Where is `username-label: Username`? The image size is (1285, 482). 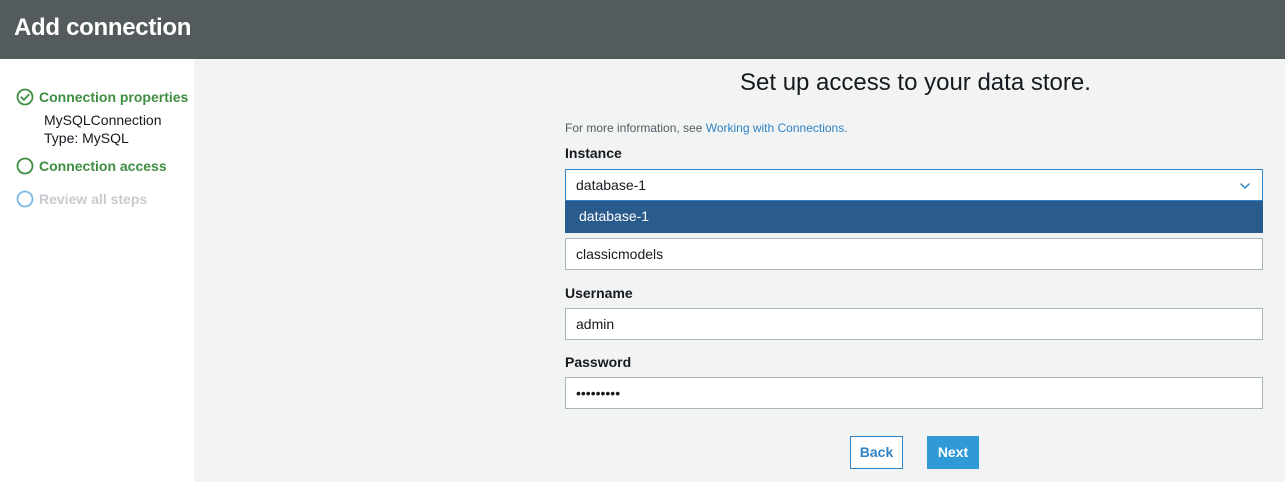 username-label: Username is located at coordinates (599, 293).